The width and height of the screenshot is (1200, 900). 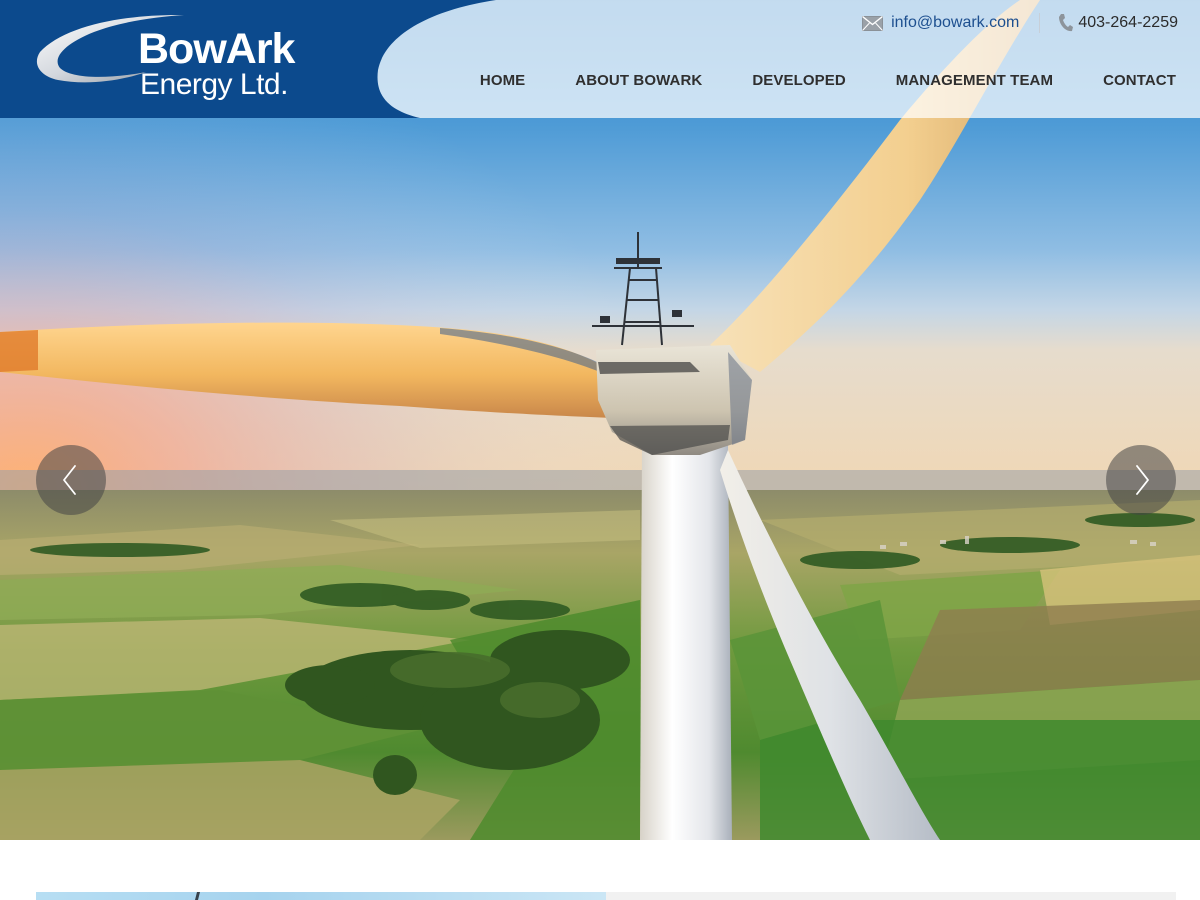 What do you see at coordinates (1066, 23) in the screenshot?
I see `phone-icon` at bounding box center [1066, 23].